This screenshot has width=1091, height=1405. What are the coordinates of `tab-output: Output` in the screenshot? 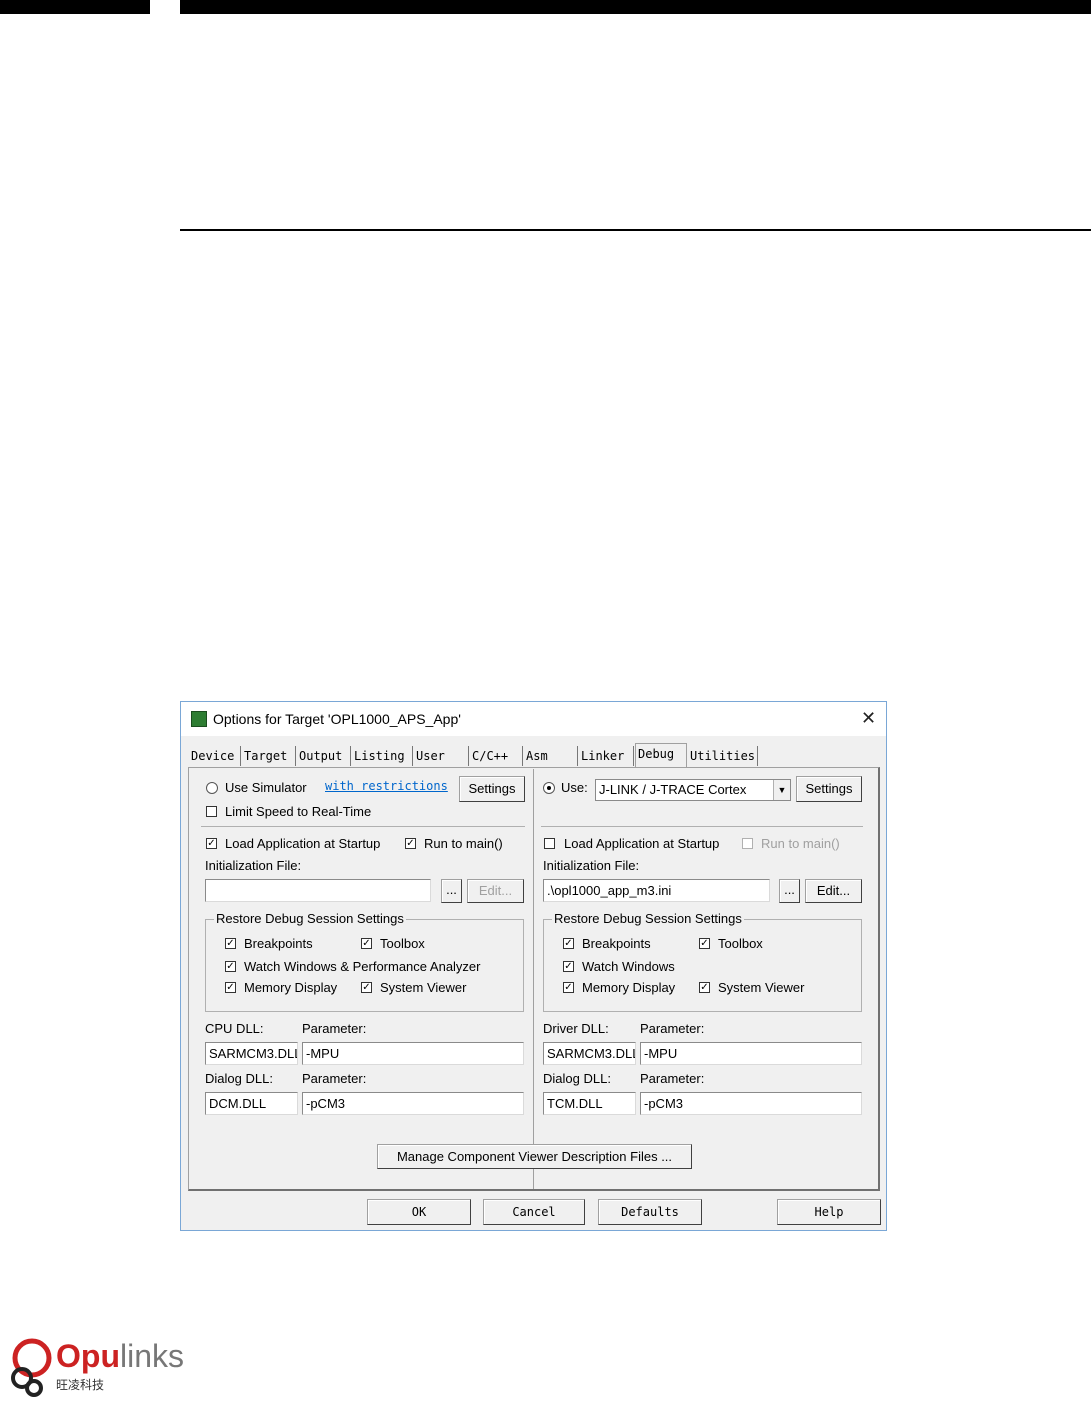 It's located at (324, 756).